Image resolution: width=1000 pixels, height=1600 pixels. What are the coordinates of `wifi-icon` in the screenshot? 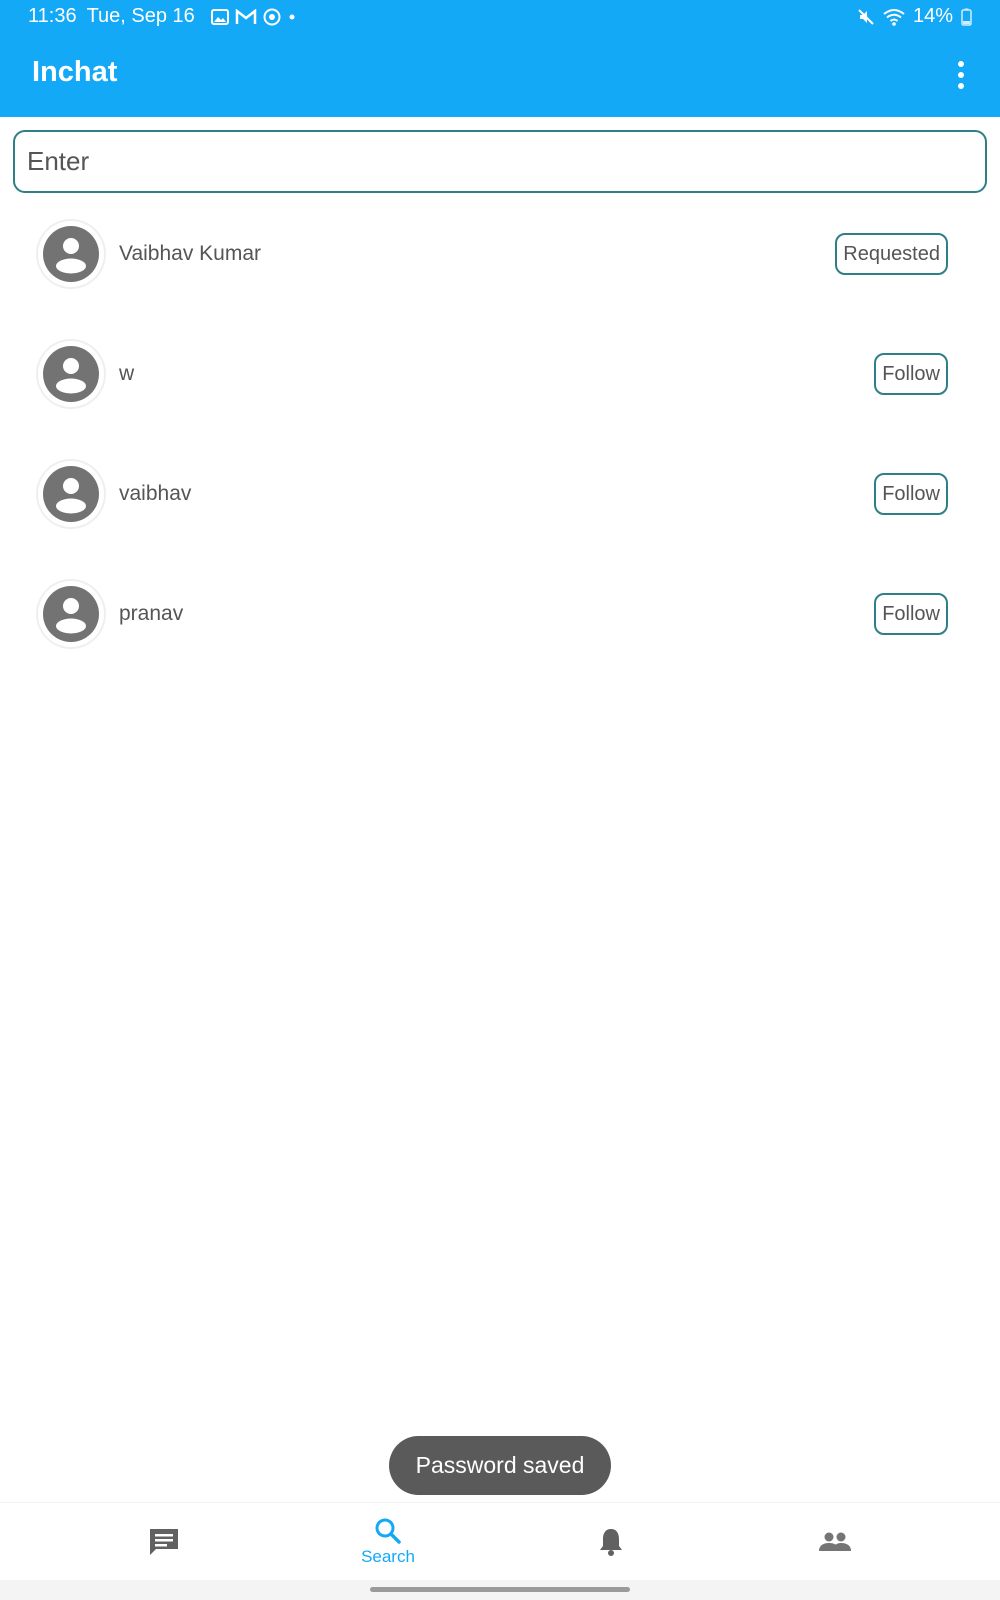 It's located at (894, 17).